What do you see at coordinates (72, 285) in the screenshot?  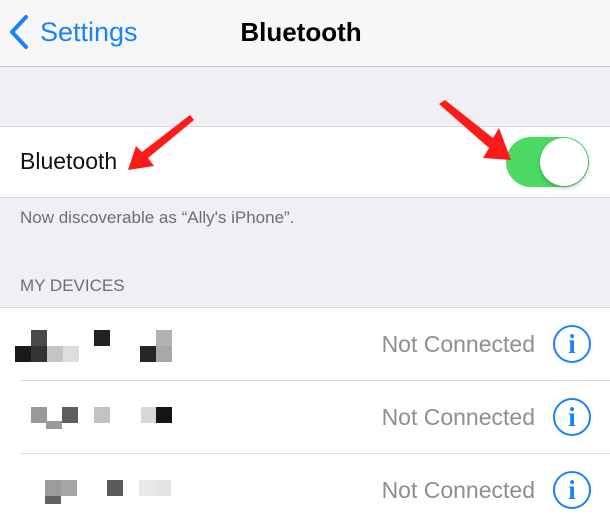 I see `my-devices-header: MY DEVICES` at bounding box center [72, 285].